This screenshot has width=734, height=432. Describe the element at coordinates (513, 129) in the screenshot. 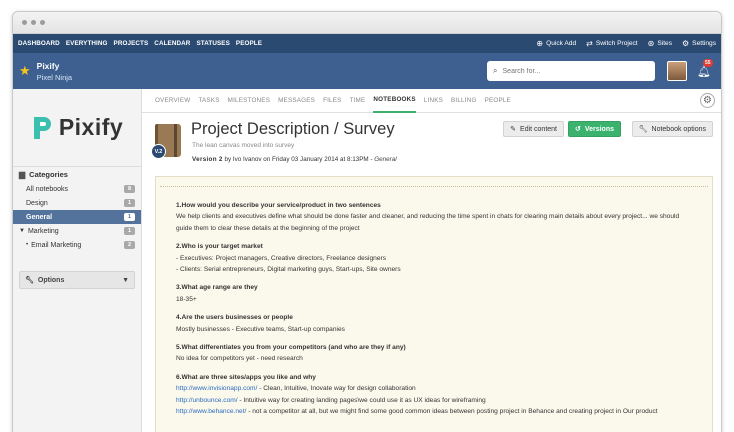

I see `pencil-icon: ✎` at that location.